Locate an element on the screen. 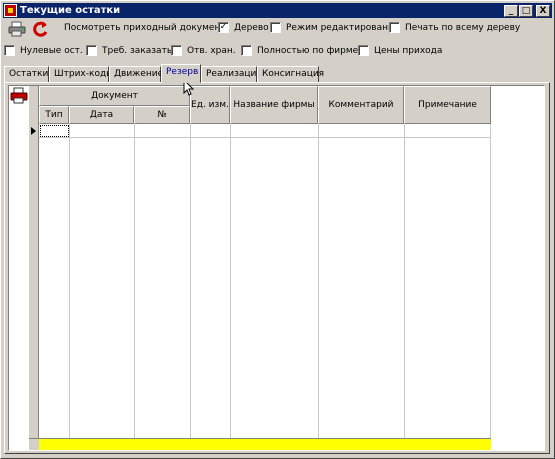  custody-checkbox: Отв. хран. is located at coordinates (203, 50).